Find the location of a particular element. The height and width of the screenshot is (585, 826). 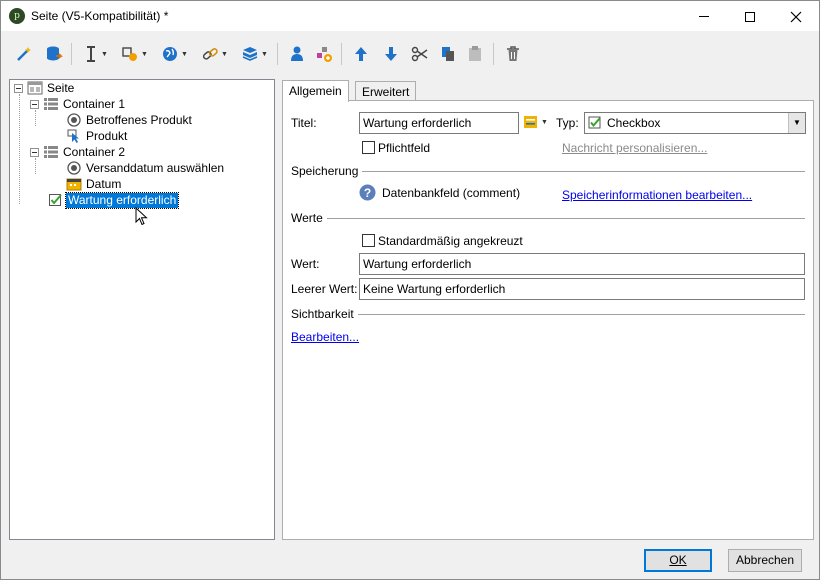

arrow-up-icon is located at coordinates (361, 54).